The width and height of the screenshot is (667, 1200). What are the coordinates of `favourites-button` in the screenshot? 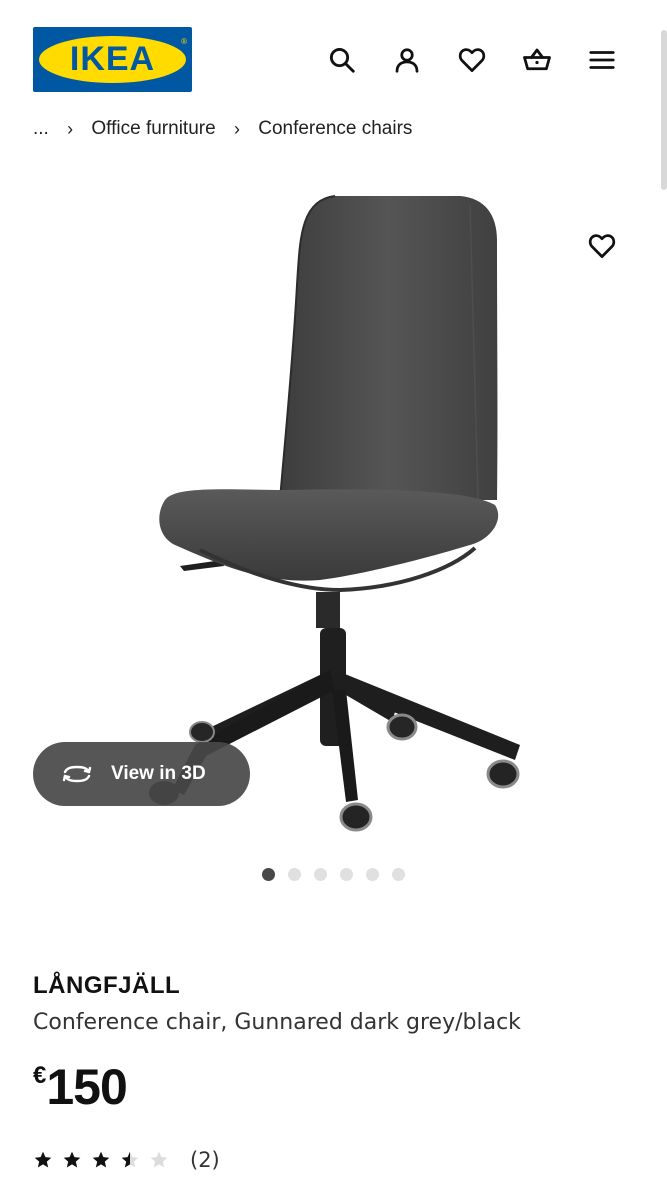 It's located at (472, 60).